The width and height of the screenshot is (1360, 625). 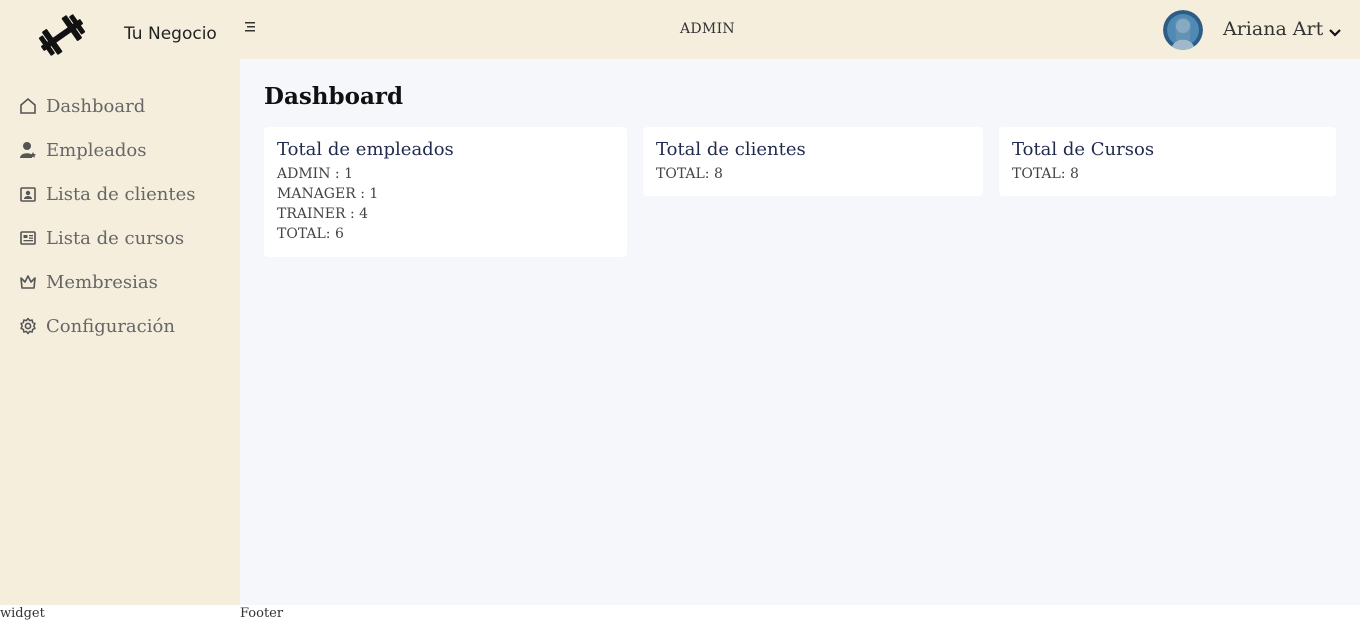 I want to click on sidebar-item-configuracion: Configuración, so click(x=123, y=326).